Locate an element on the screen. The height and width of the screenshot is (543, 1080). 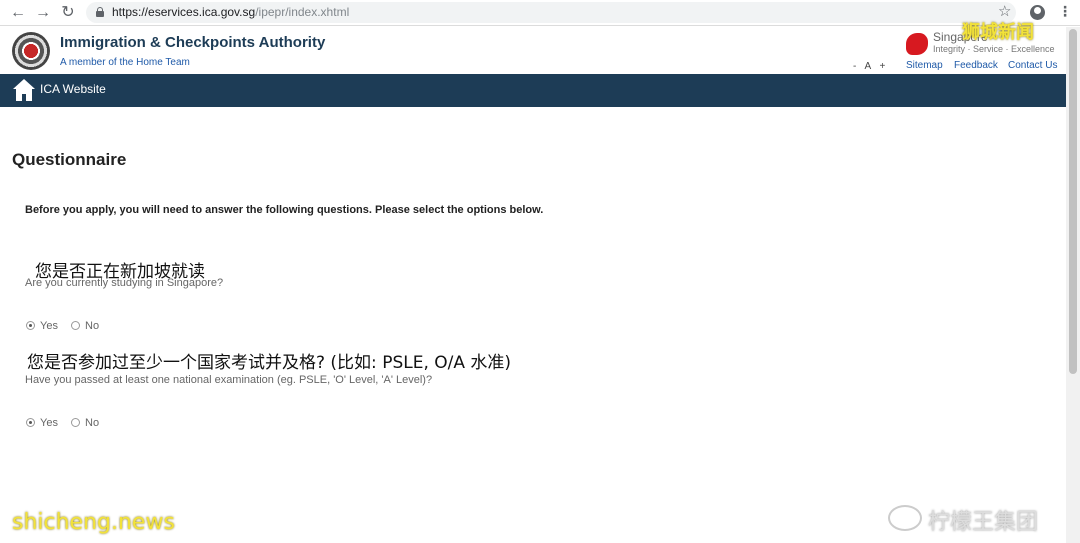
q2-yes-label: Yes is located at coordinates (49, 423).